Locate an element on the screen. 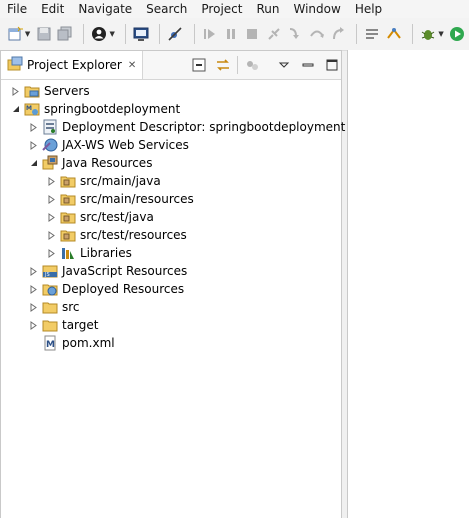  toggle-mark-occurrences-icon is located at coordinates (372, 34).